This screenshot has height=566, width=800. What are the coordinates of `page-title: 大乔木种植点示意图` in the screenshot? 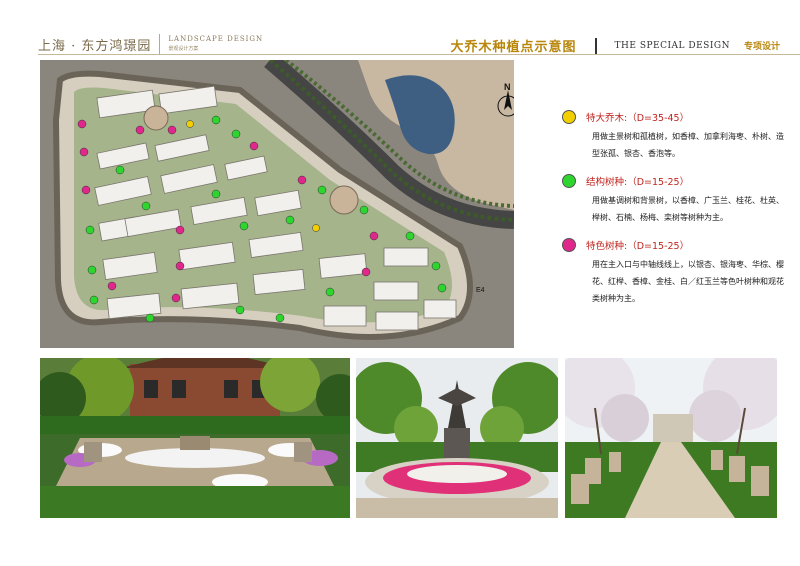 It's located at (513, 47).